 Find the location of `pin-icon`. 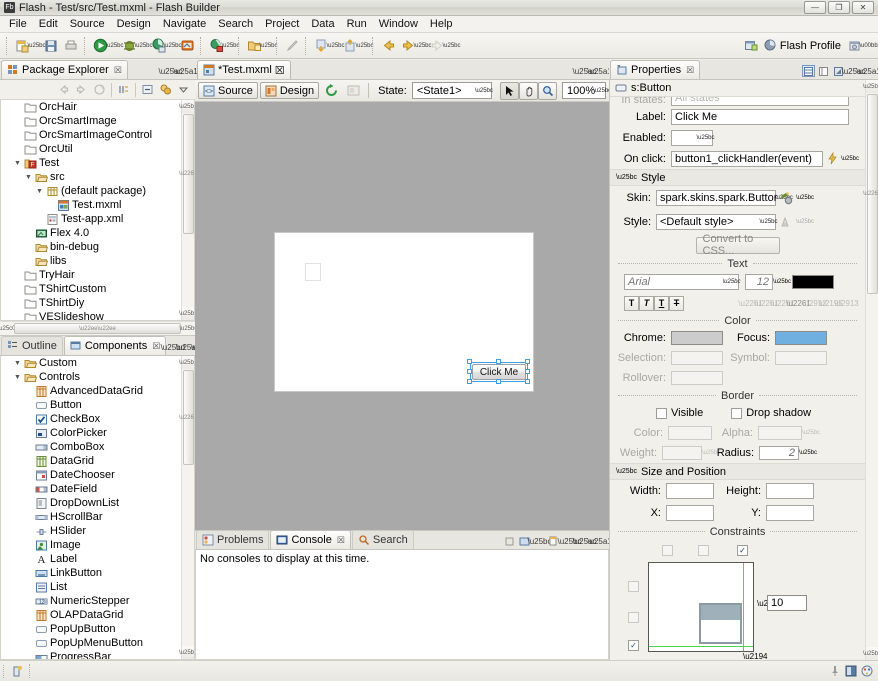

pin-icon is located at coordinates (834, 671).